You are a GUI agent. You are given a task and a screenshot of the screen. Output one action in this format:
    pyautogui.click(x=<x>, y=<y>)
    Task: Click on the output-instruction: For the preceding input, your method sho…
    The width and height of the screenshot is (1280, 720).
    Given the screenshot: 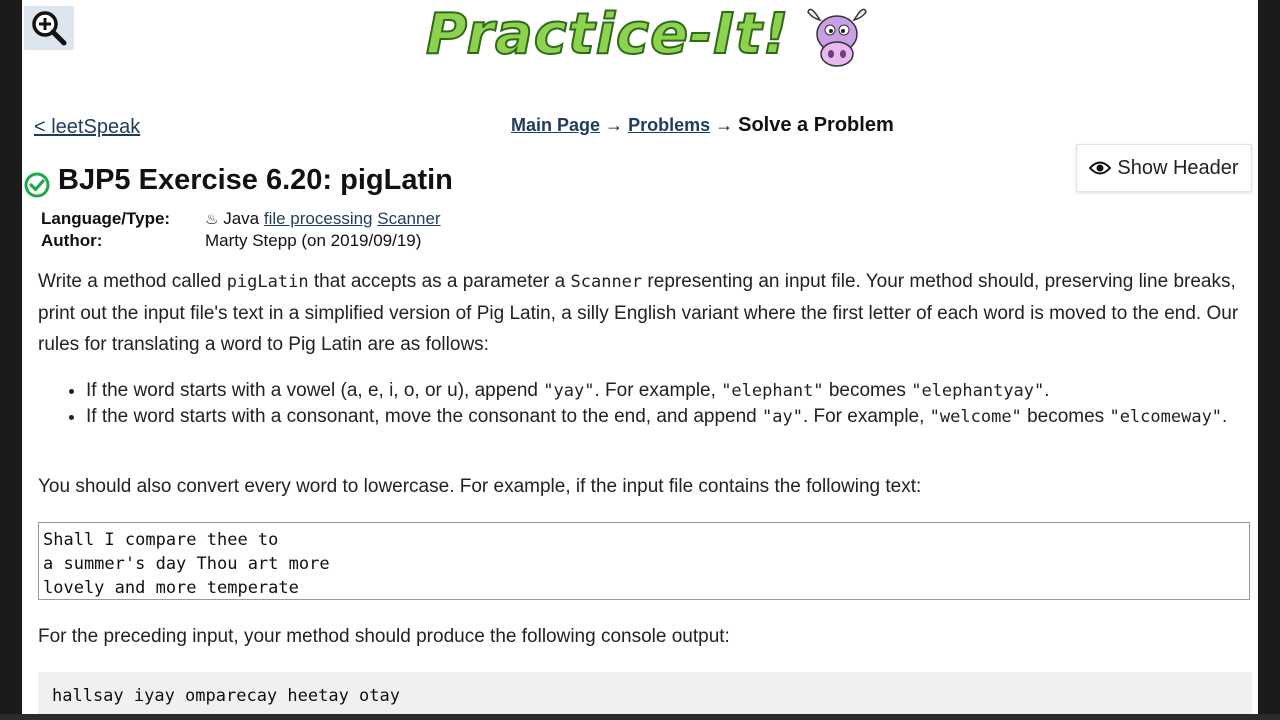 What is the action you would take?
    pyautogui.click(x=384, y=636)
    